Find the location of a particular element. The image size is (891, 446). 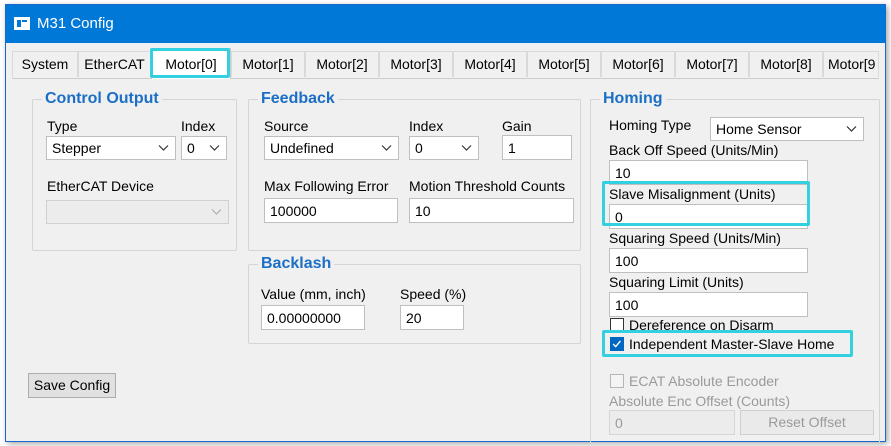

title-bar: M31 Config is located at coordinates (445, 24).